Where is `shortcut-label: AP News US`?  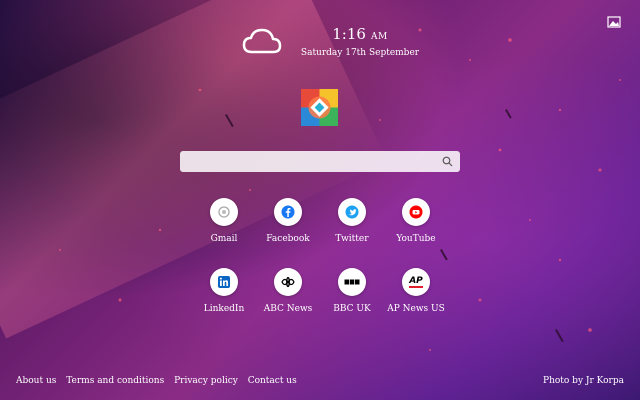 shortcut-label: AP News US is located at coordinates (416, 309).